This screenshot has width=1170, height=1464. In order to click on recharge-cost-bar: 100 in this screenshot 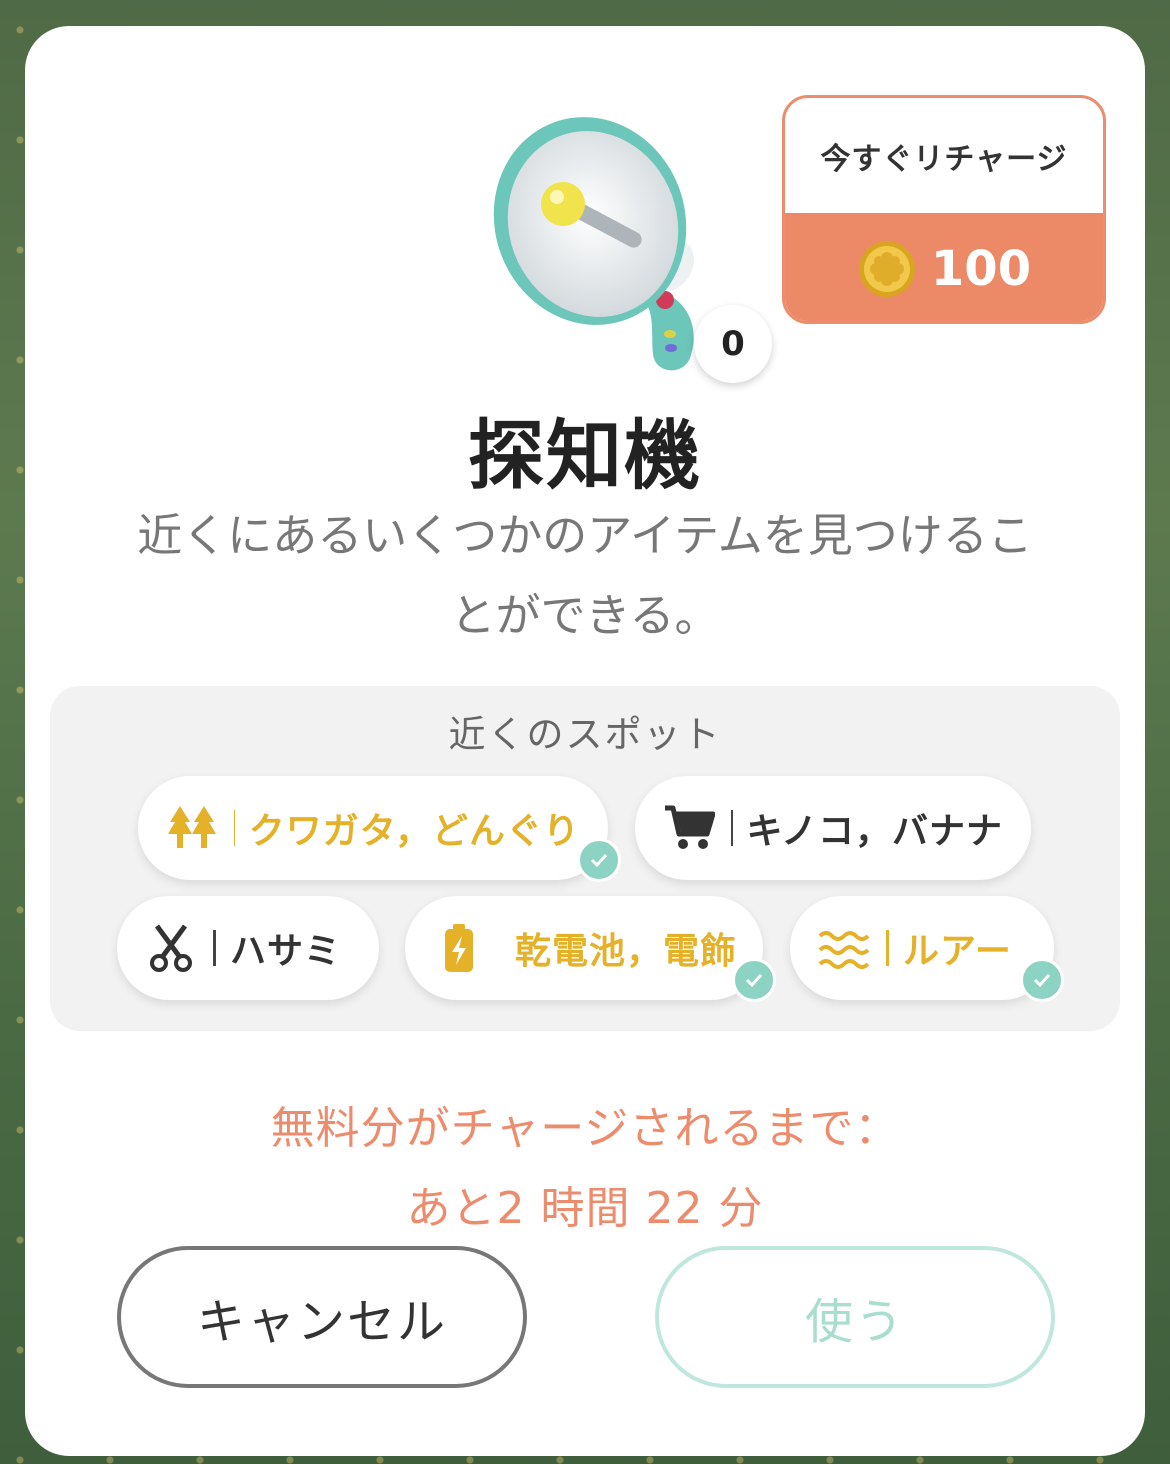, I will do `click(944, 267)`.